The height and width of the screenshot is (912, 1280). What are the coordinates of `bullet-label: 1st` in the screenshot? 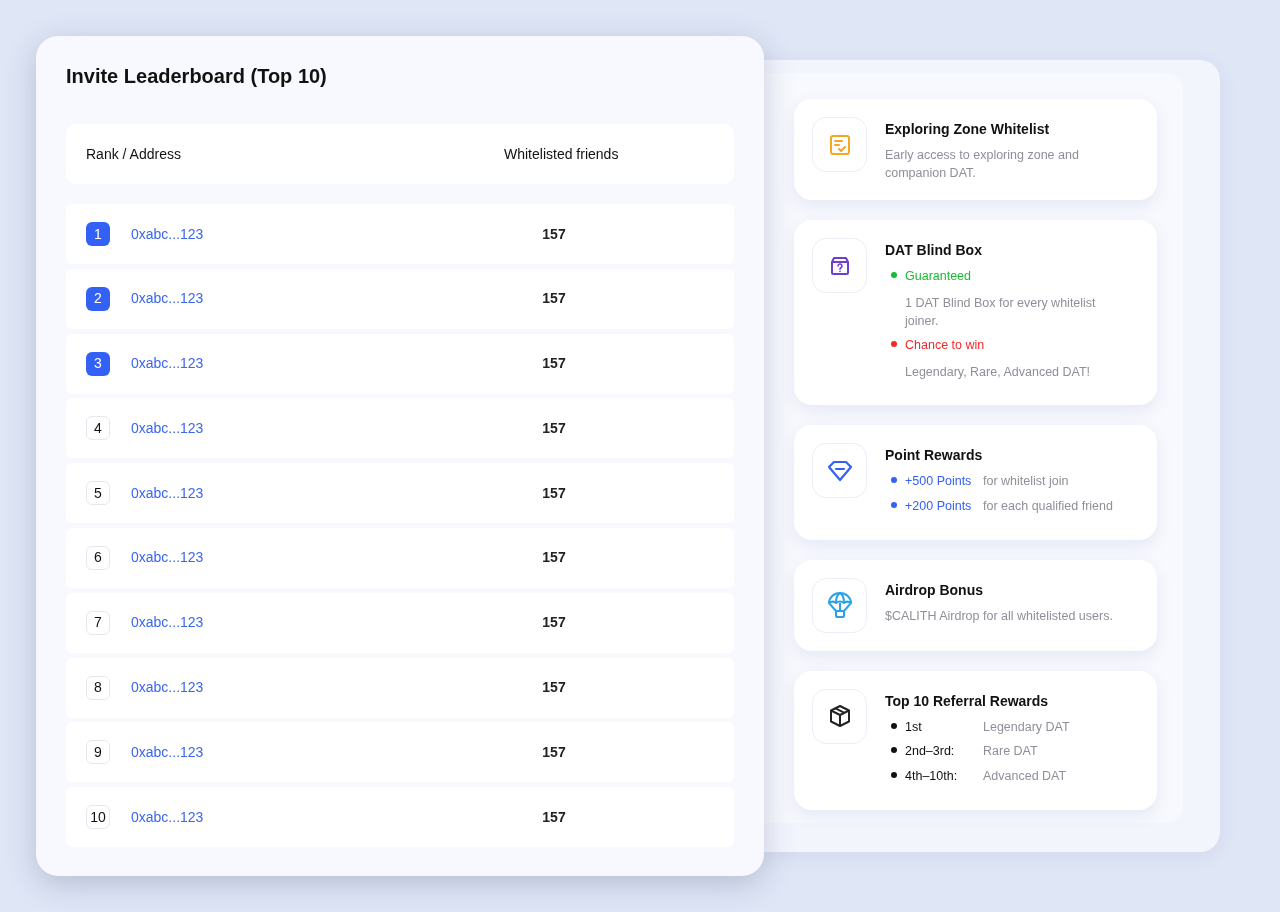 It's located at (914, 727).